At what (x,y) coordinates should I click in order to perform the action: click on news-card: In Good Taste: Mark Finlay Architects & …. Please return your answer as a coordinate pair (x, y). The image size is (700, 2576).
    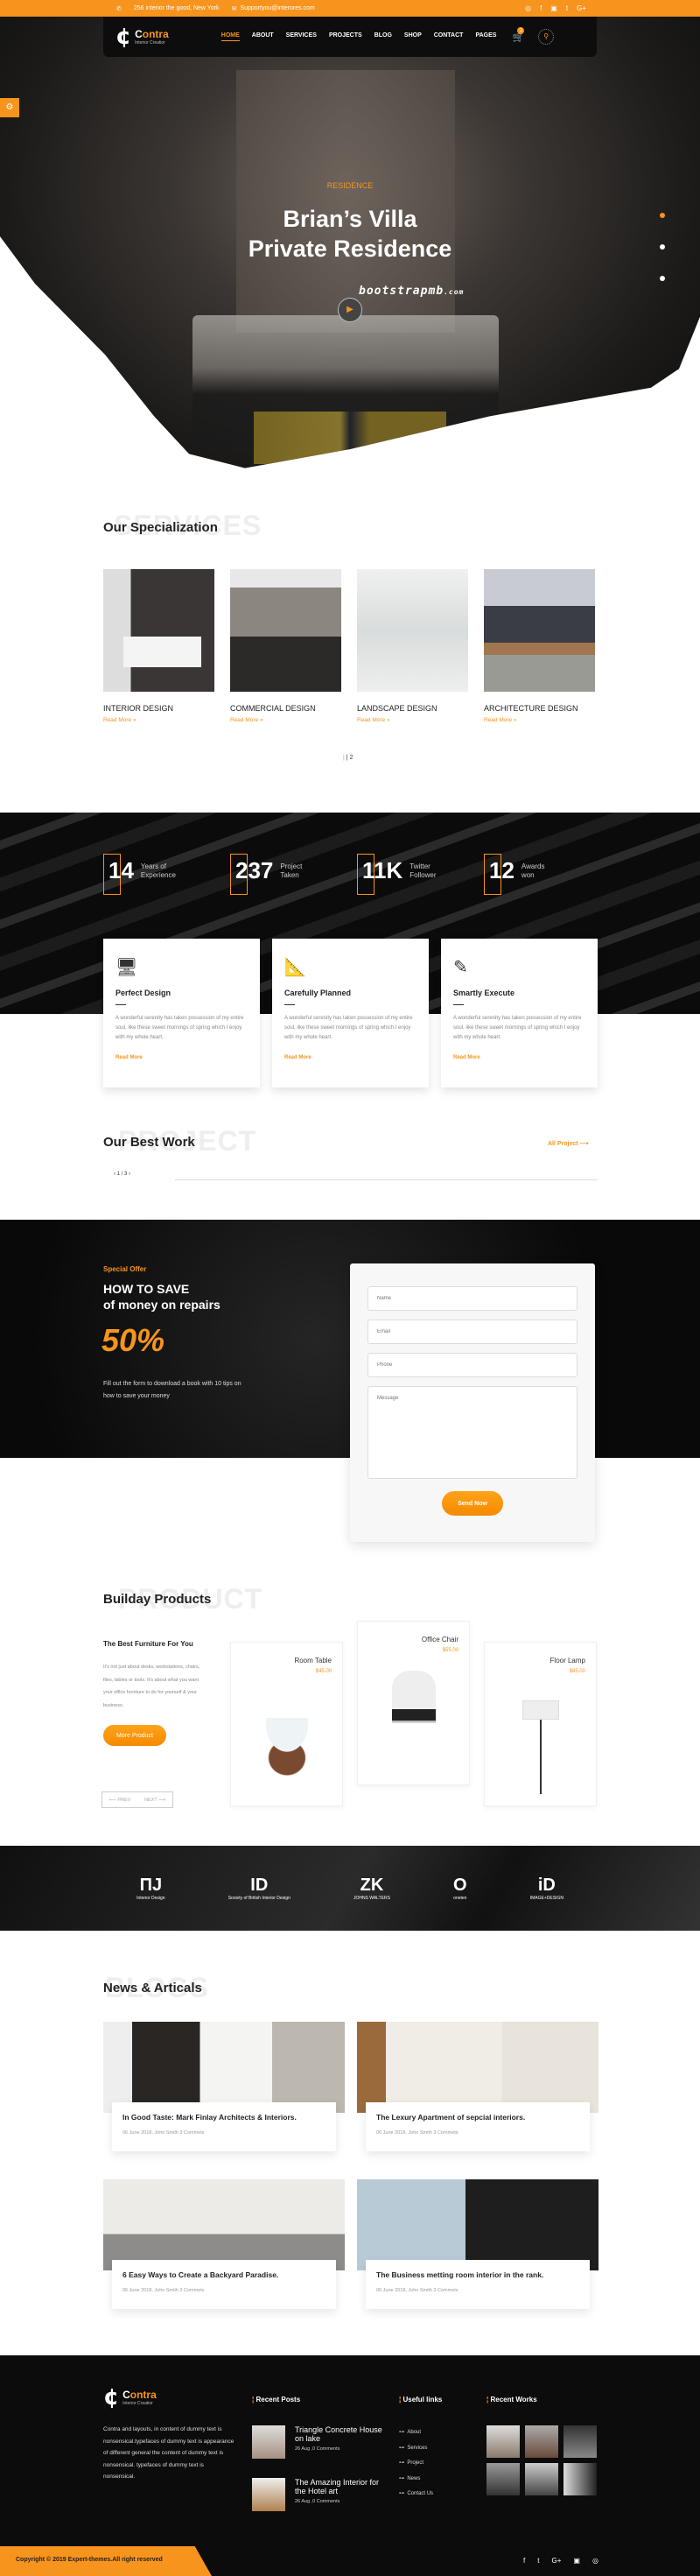
    Looking at the image, I should click on (224, 2086).